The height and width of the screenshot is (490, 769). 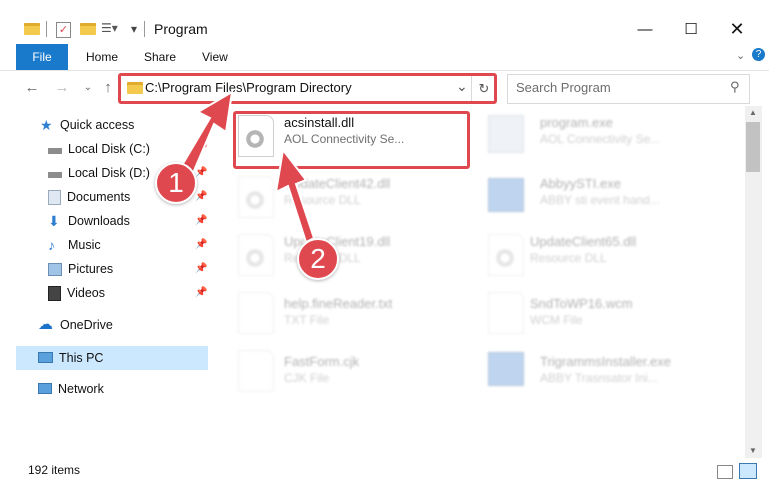 What do you see at coordinates (176, 183) in the screenshot?
I see `step-1-marker: 1` at bounding box center [176, 183].